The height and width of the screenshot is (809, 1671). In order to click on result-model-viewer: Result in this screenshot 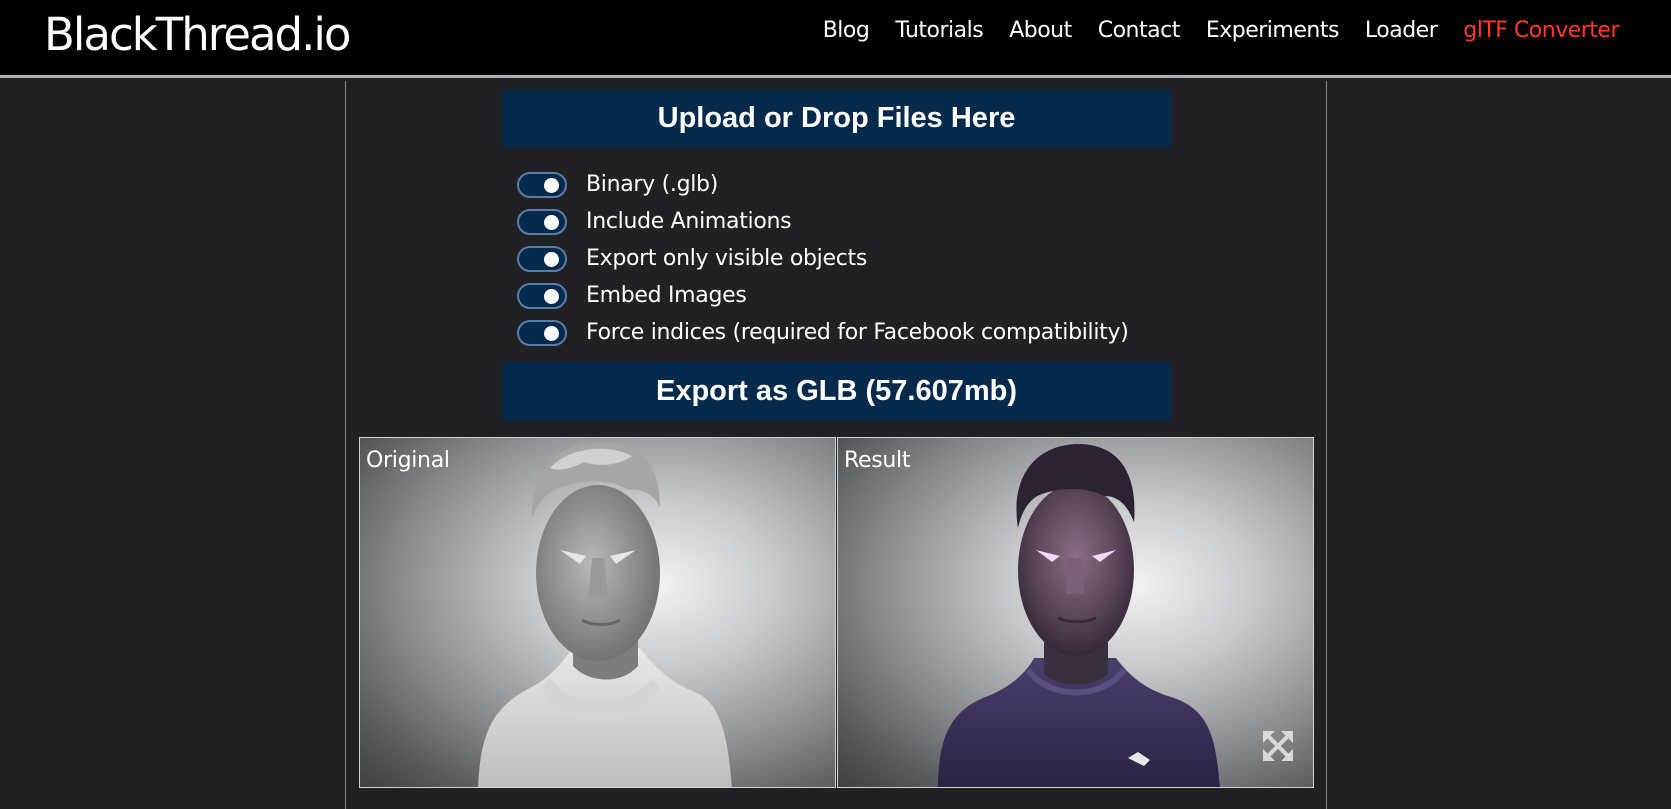, I will do `click(1075, 612)`.